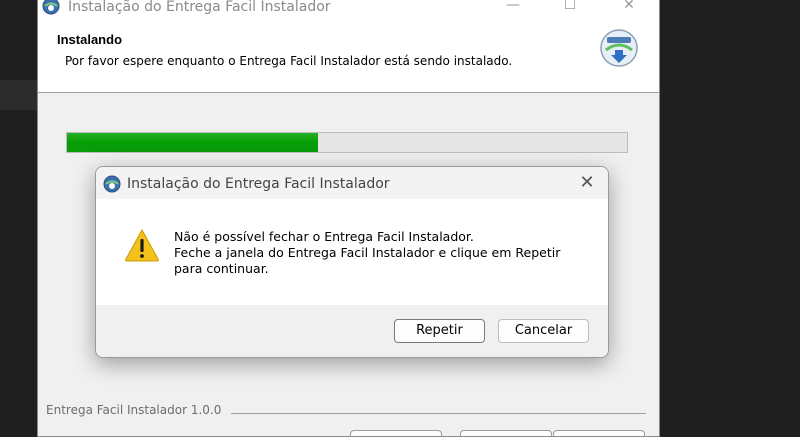 Image resolution: width=800 pixels, height=437 pixels. I want to click on back-button, so click(396, 433).